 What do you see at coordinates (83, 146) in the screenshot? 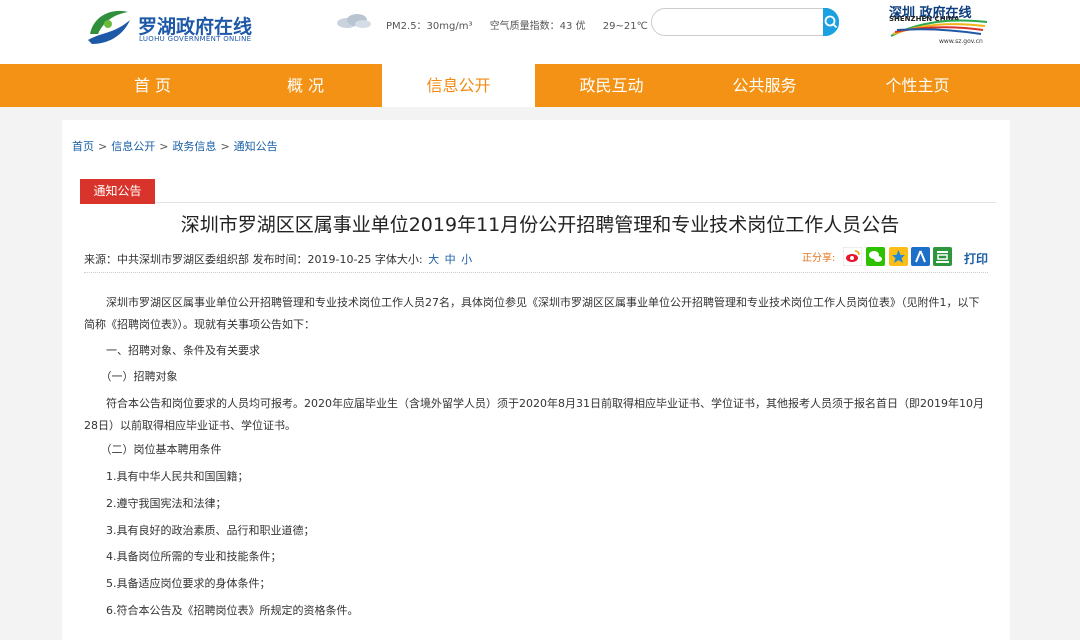
I see `breadcrumb-home: 首页` at bounding box center [83, 146].